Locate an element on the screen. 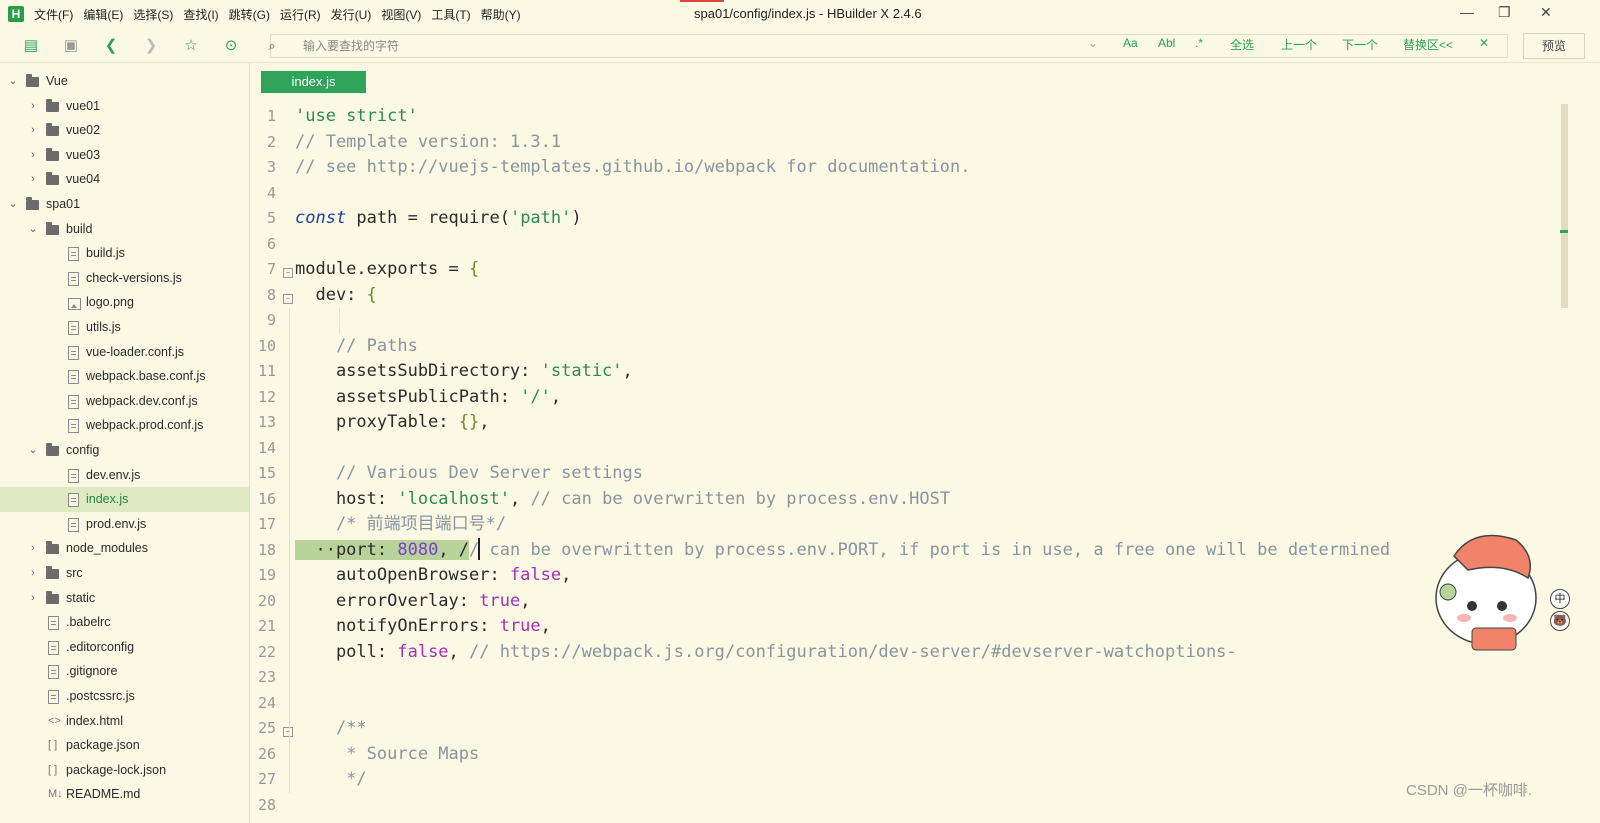  code-line: /** is located at coordinates (331, 728).